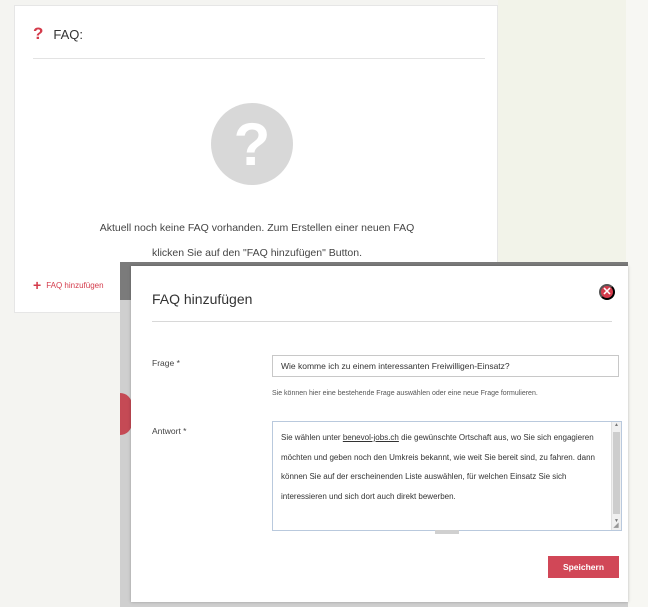 This screenshot has width=648, height=607. Describe the element at coordinates (252, 144) in the screenshot. I see `question-circle-icon: ?` at that location.